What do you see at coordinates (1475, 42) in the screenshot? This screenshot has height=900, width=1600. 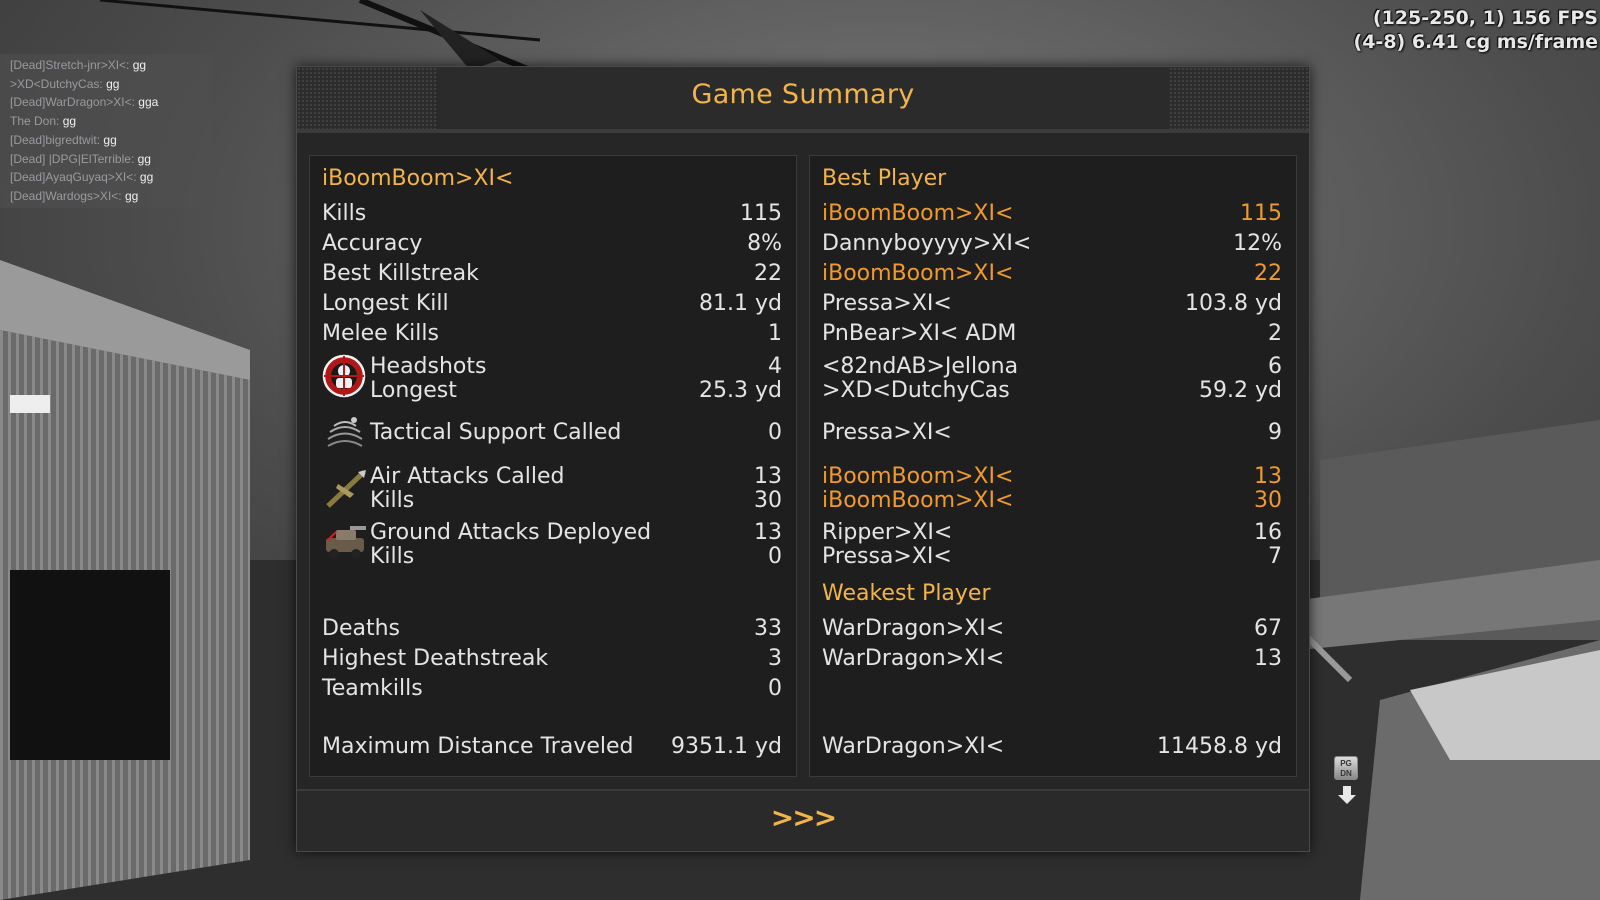 I see `frametime-readout: (4-8) 6.41 cg ms/frame` at bounding box center [1475, 42].